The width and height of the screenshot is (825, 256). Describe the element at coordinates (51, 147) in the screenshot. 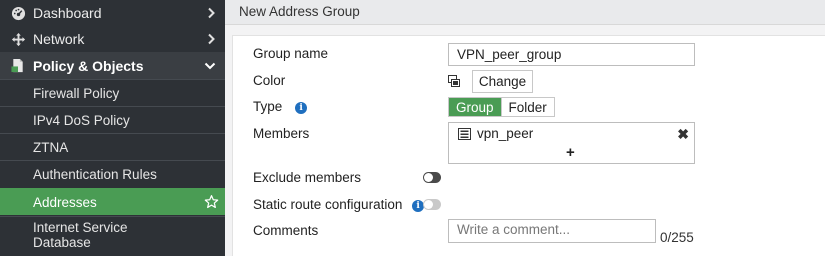

I see `sidebar-item-label: ZTNA` at that location.